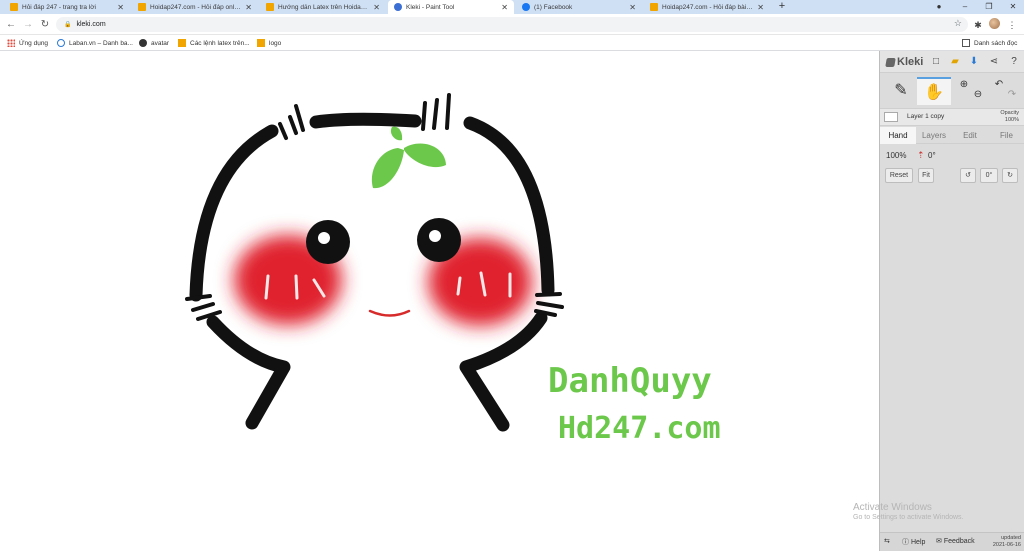 Image resolution: width=1024 pixels, height=551 pixels. I want to click on laban-icon, so click(61, 43).